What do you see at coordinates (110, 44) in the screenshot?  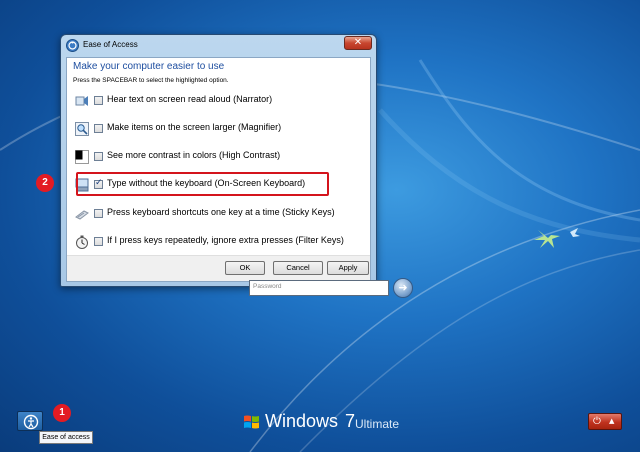 I see `dialog-title: Ease of Access` at bounding box center [110, 44].